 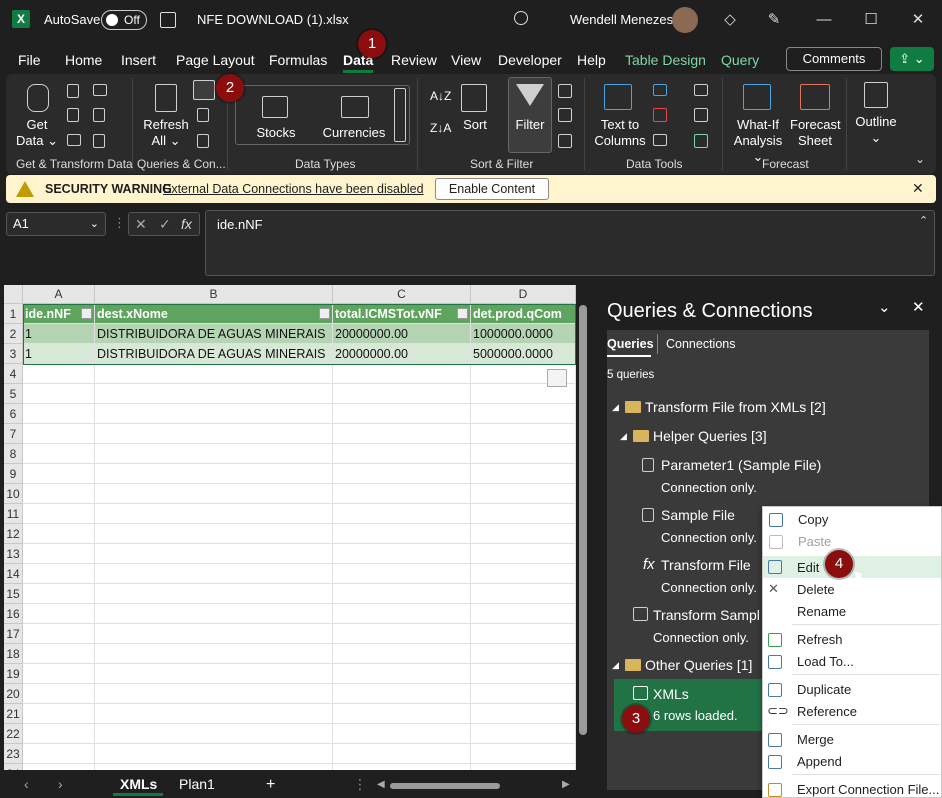 What do you see at coordinates (360, 784) in the screenshot?
I see `tab-split-grip-icon: ⋮` at bounding box center [360, 784].